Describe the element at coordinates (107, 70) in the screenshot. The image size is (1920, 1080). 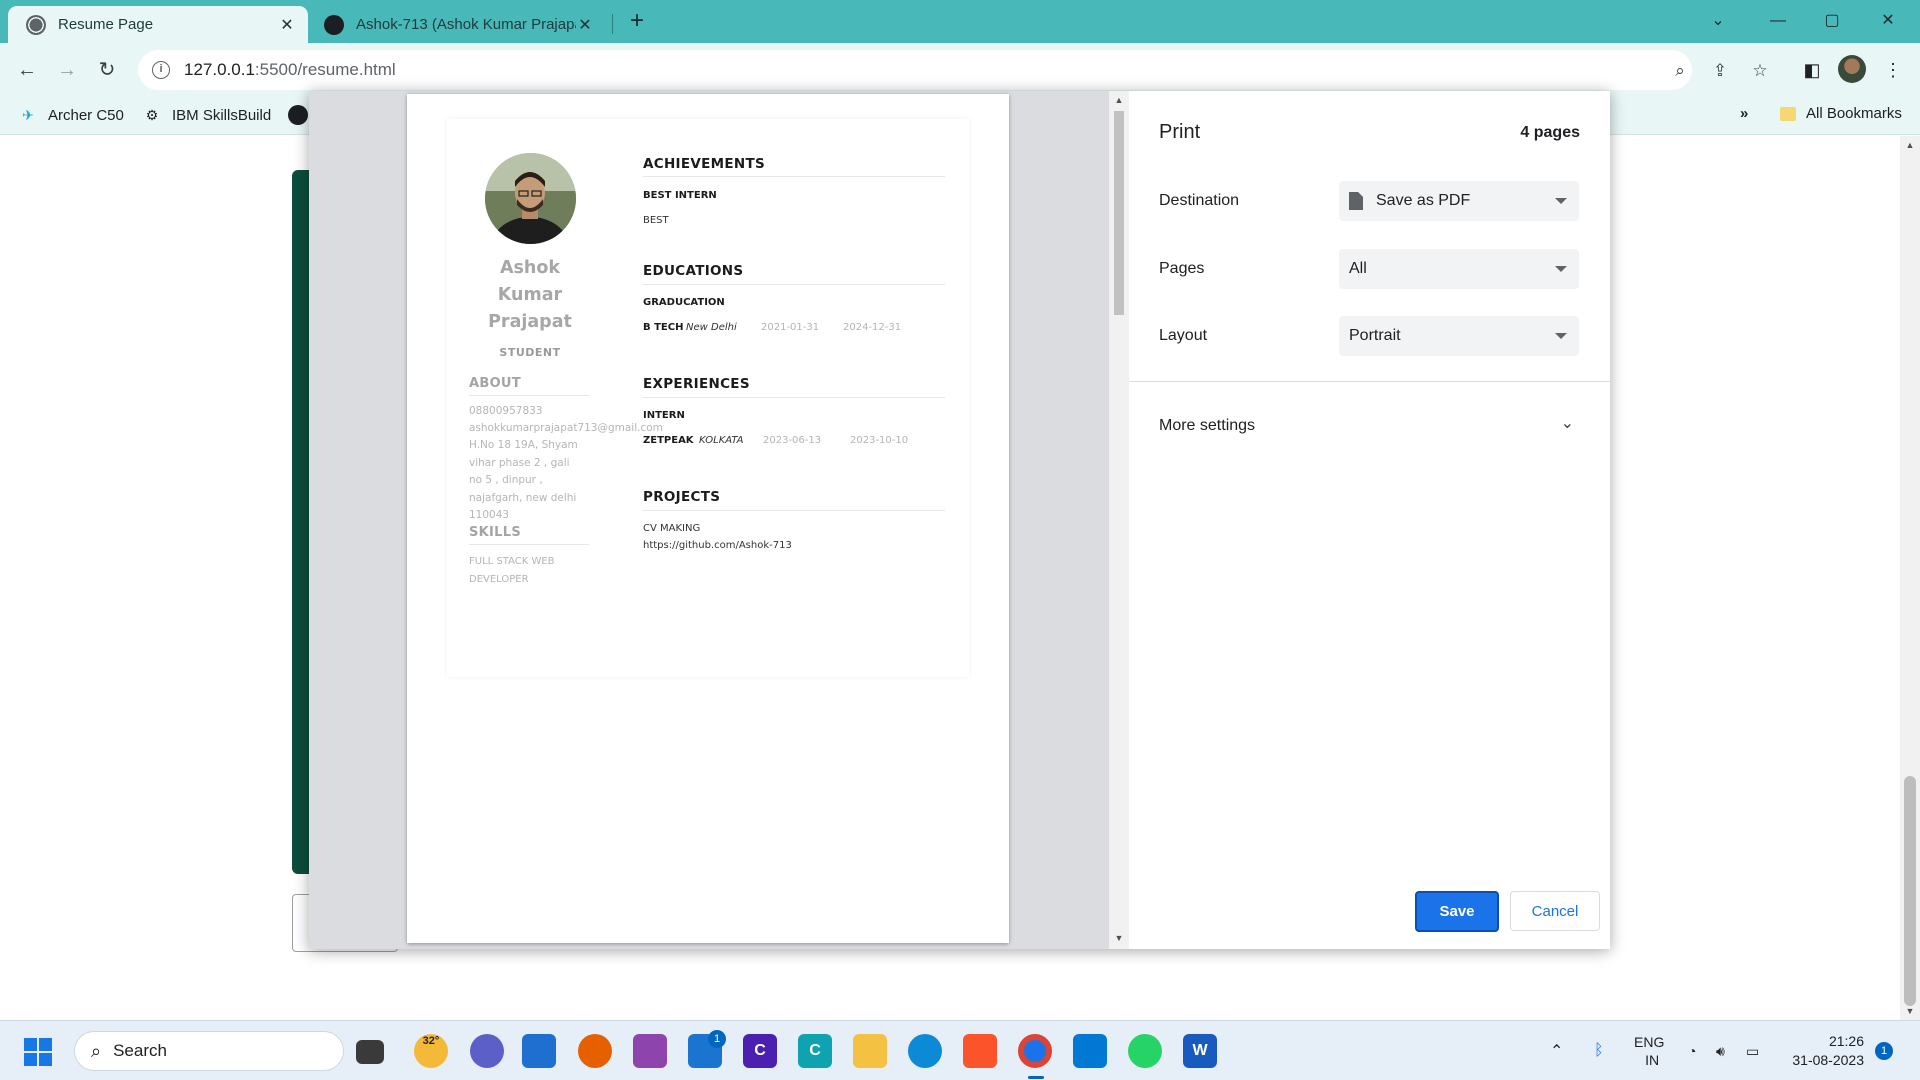
I see `reload-button: ↻` at that location.